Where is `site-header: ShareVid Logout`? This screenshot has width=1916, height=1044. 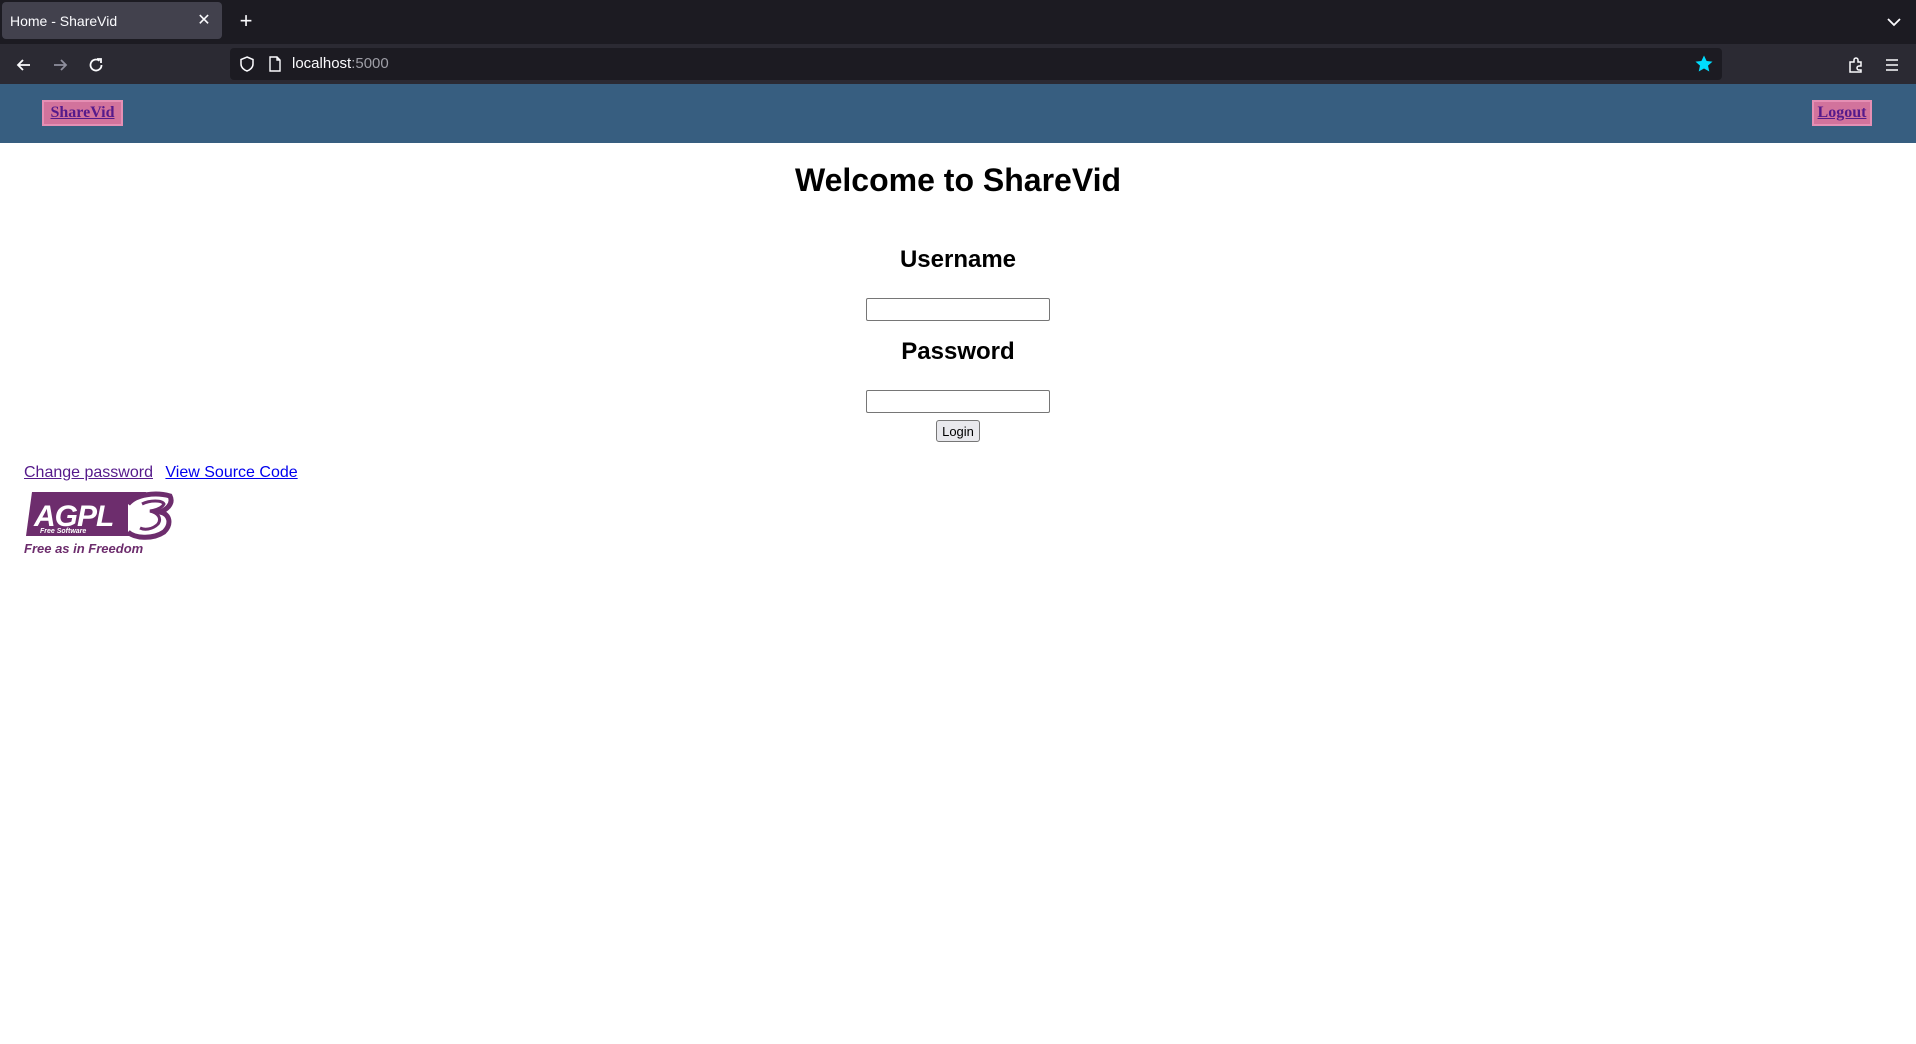
site-header: ShareVid Logout is located at coordinates (958, 113).